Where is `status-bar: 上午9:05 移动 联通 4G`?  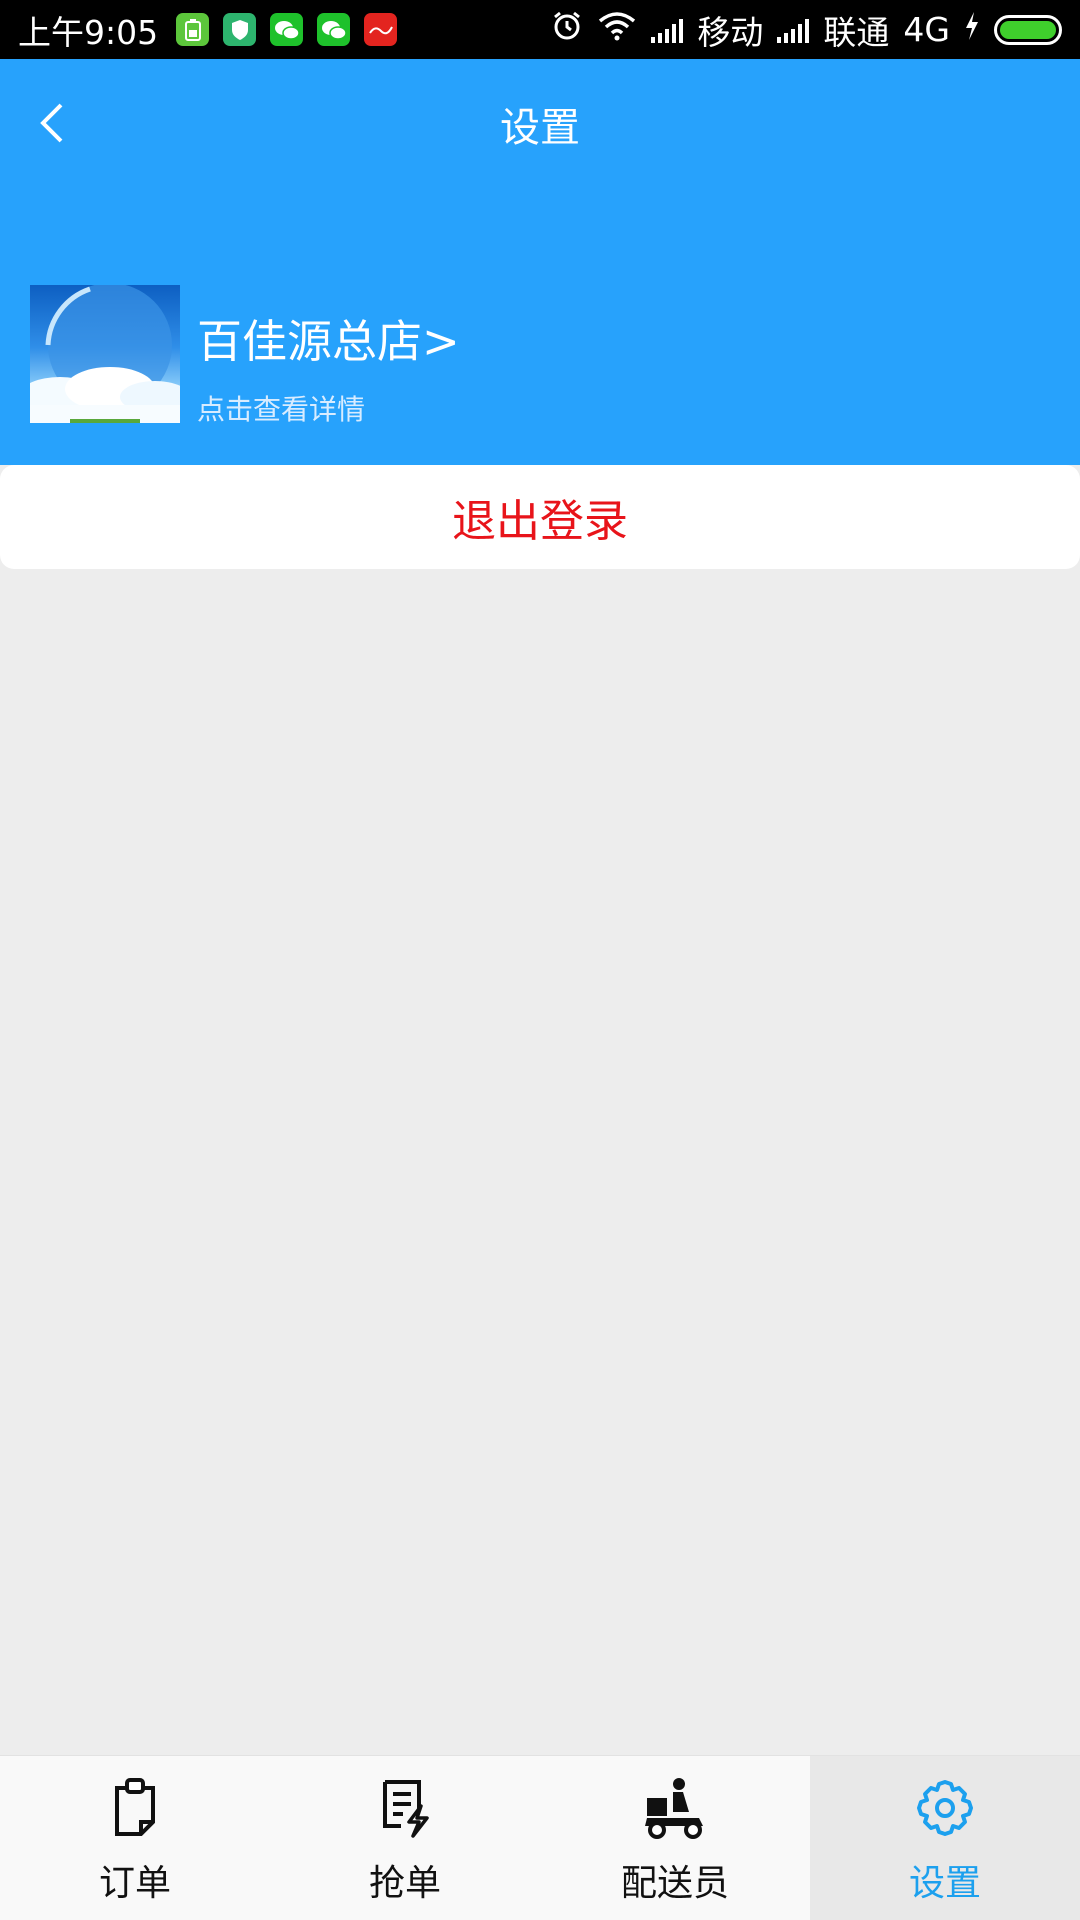
status-bar: 上午9:05 移动 联通 4G is located at coordinates (540, 29).